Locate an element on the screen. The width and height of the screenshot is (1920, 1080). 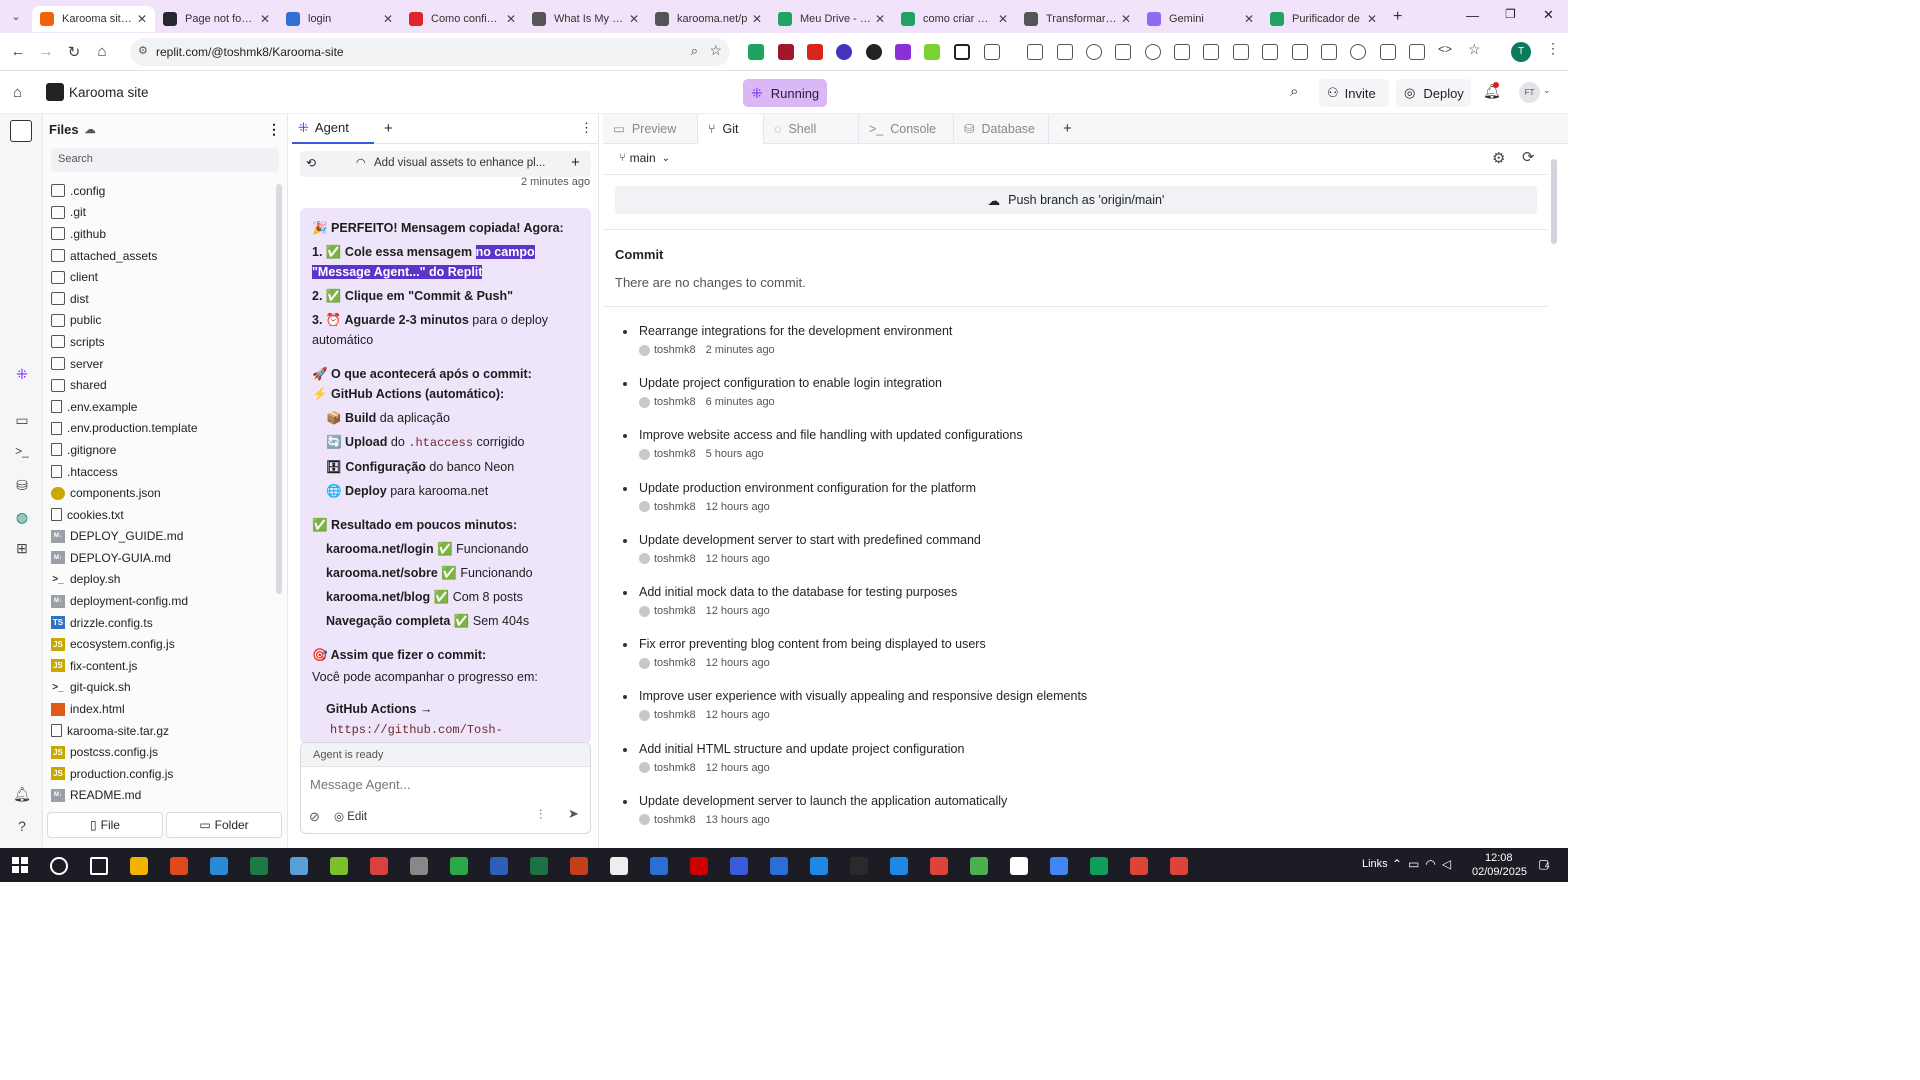
site-info-icon: ⚙ is located at coordinates (143, 50).